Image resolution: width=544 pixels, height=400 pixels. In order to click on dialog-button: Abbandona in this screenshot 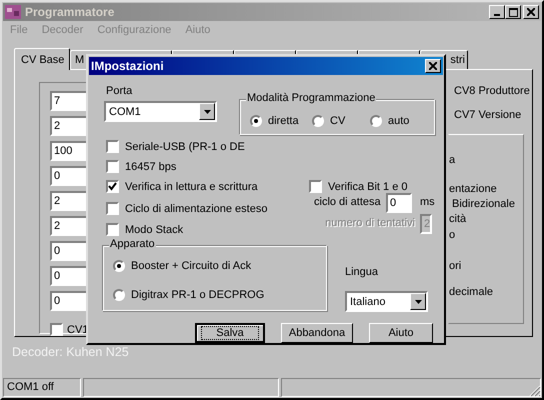, I will do `click(317, 333)`.